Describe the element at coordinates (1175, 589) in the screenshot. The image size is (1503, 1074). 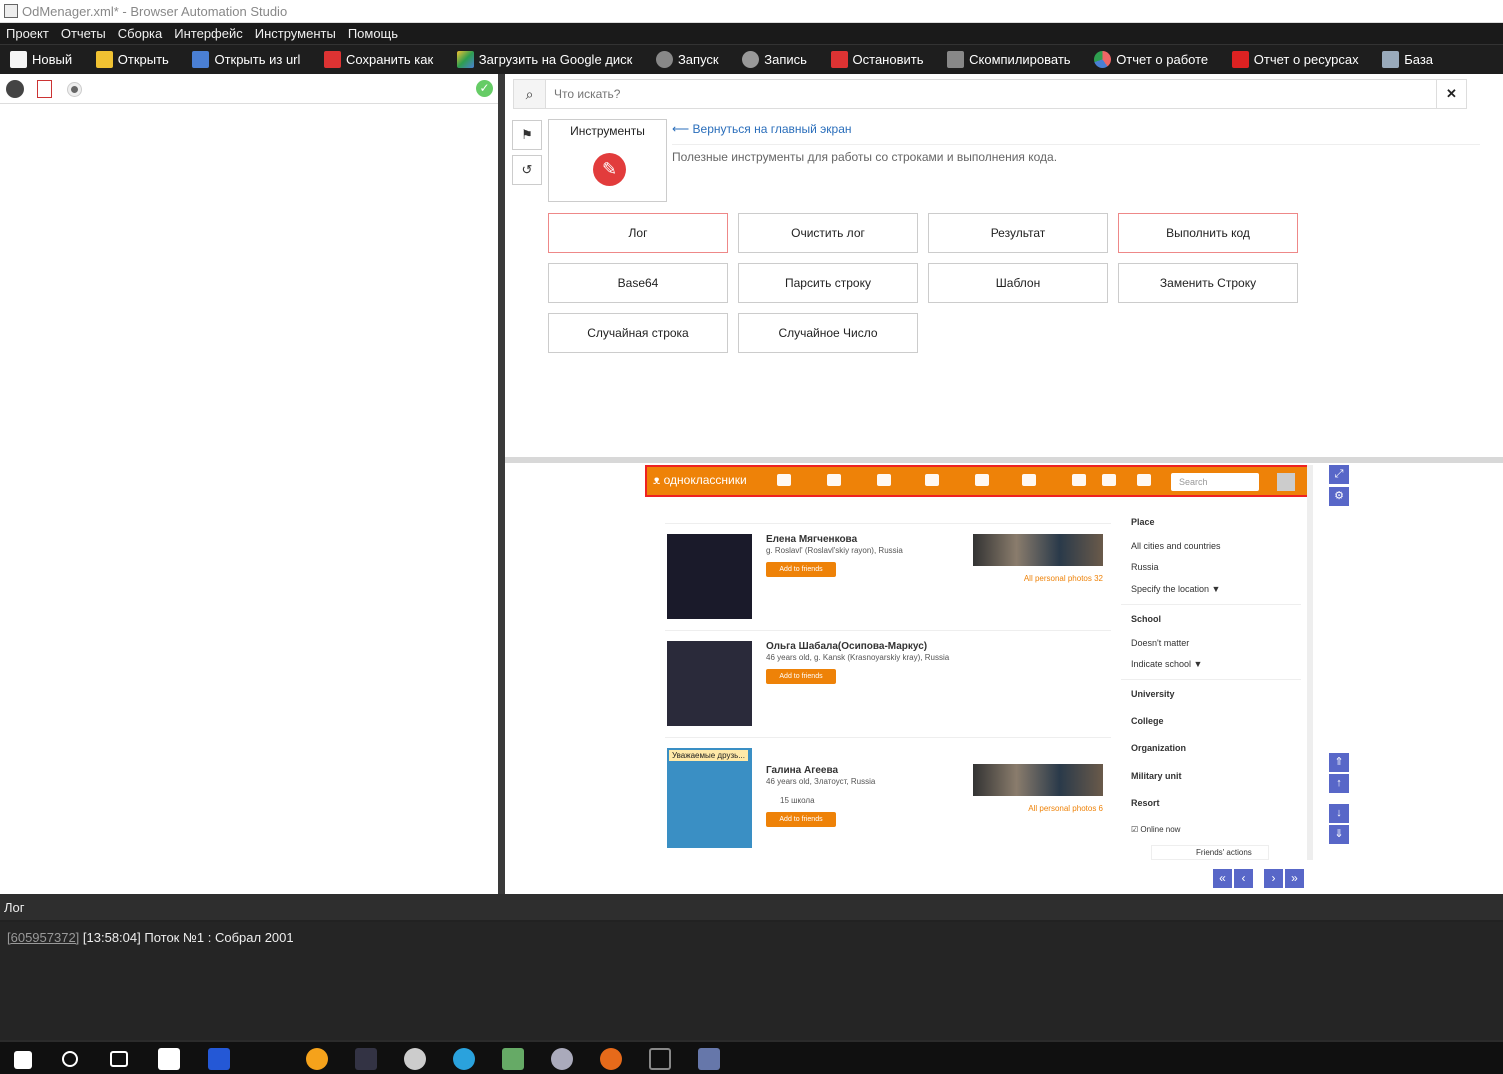
I see `filter-specify-location: Specify the location ▼` at that location.